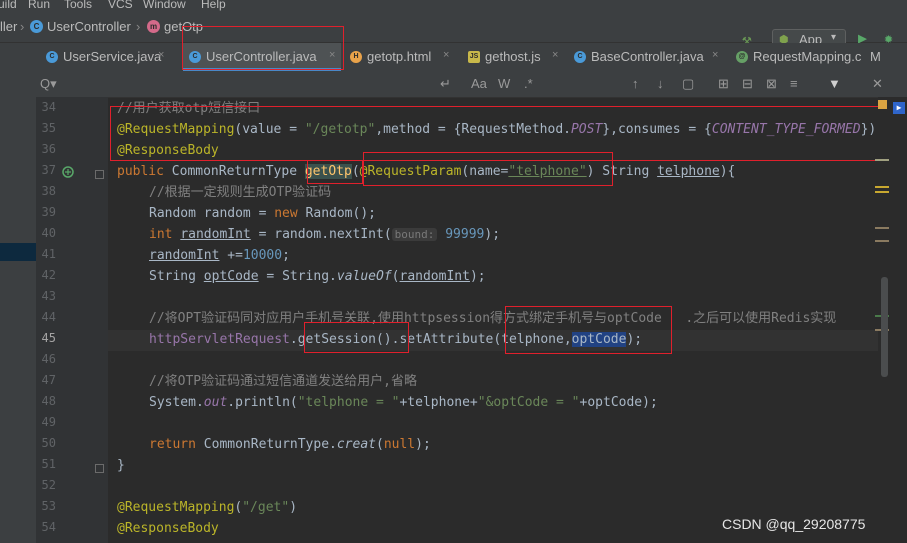 The image size is (907, 543). Describe the element at coordinates (794, 524) in the screenshot. I see `watermark: CSDN @qq_29208775` at that location.